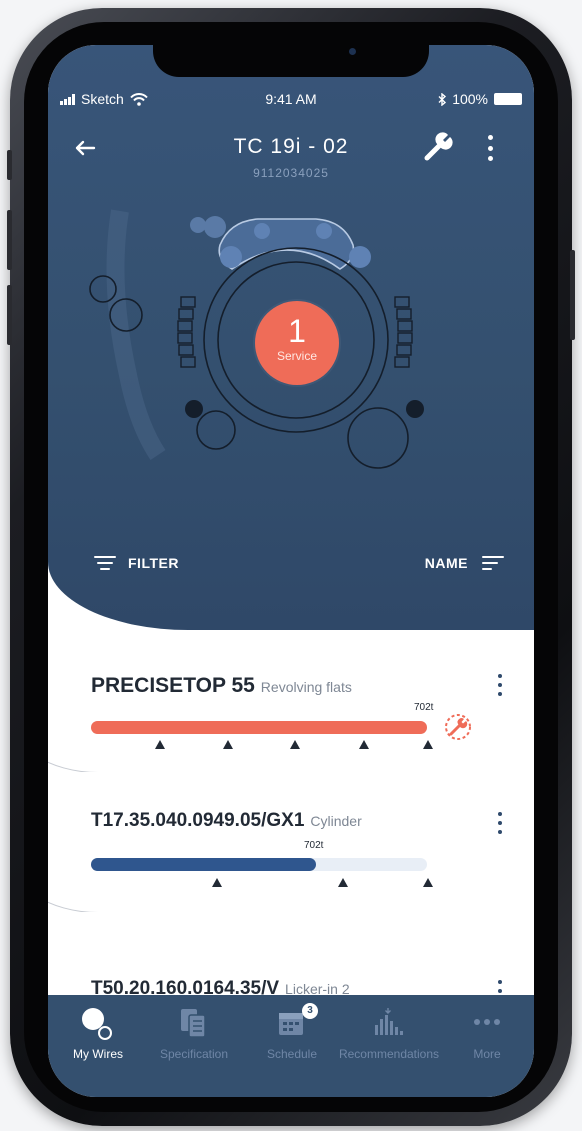 This screenshot has height=1131, width=582. What do you see at coordinates (352, 51) in the screenshot?
I see `front-camera` at bounding box center [352, 51].